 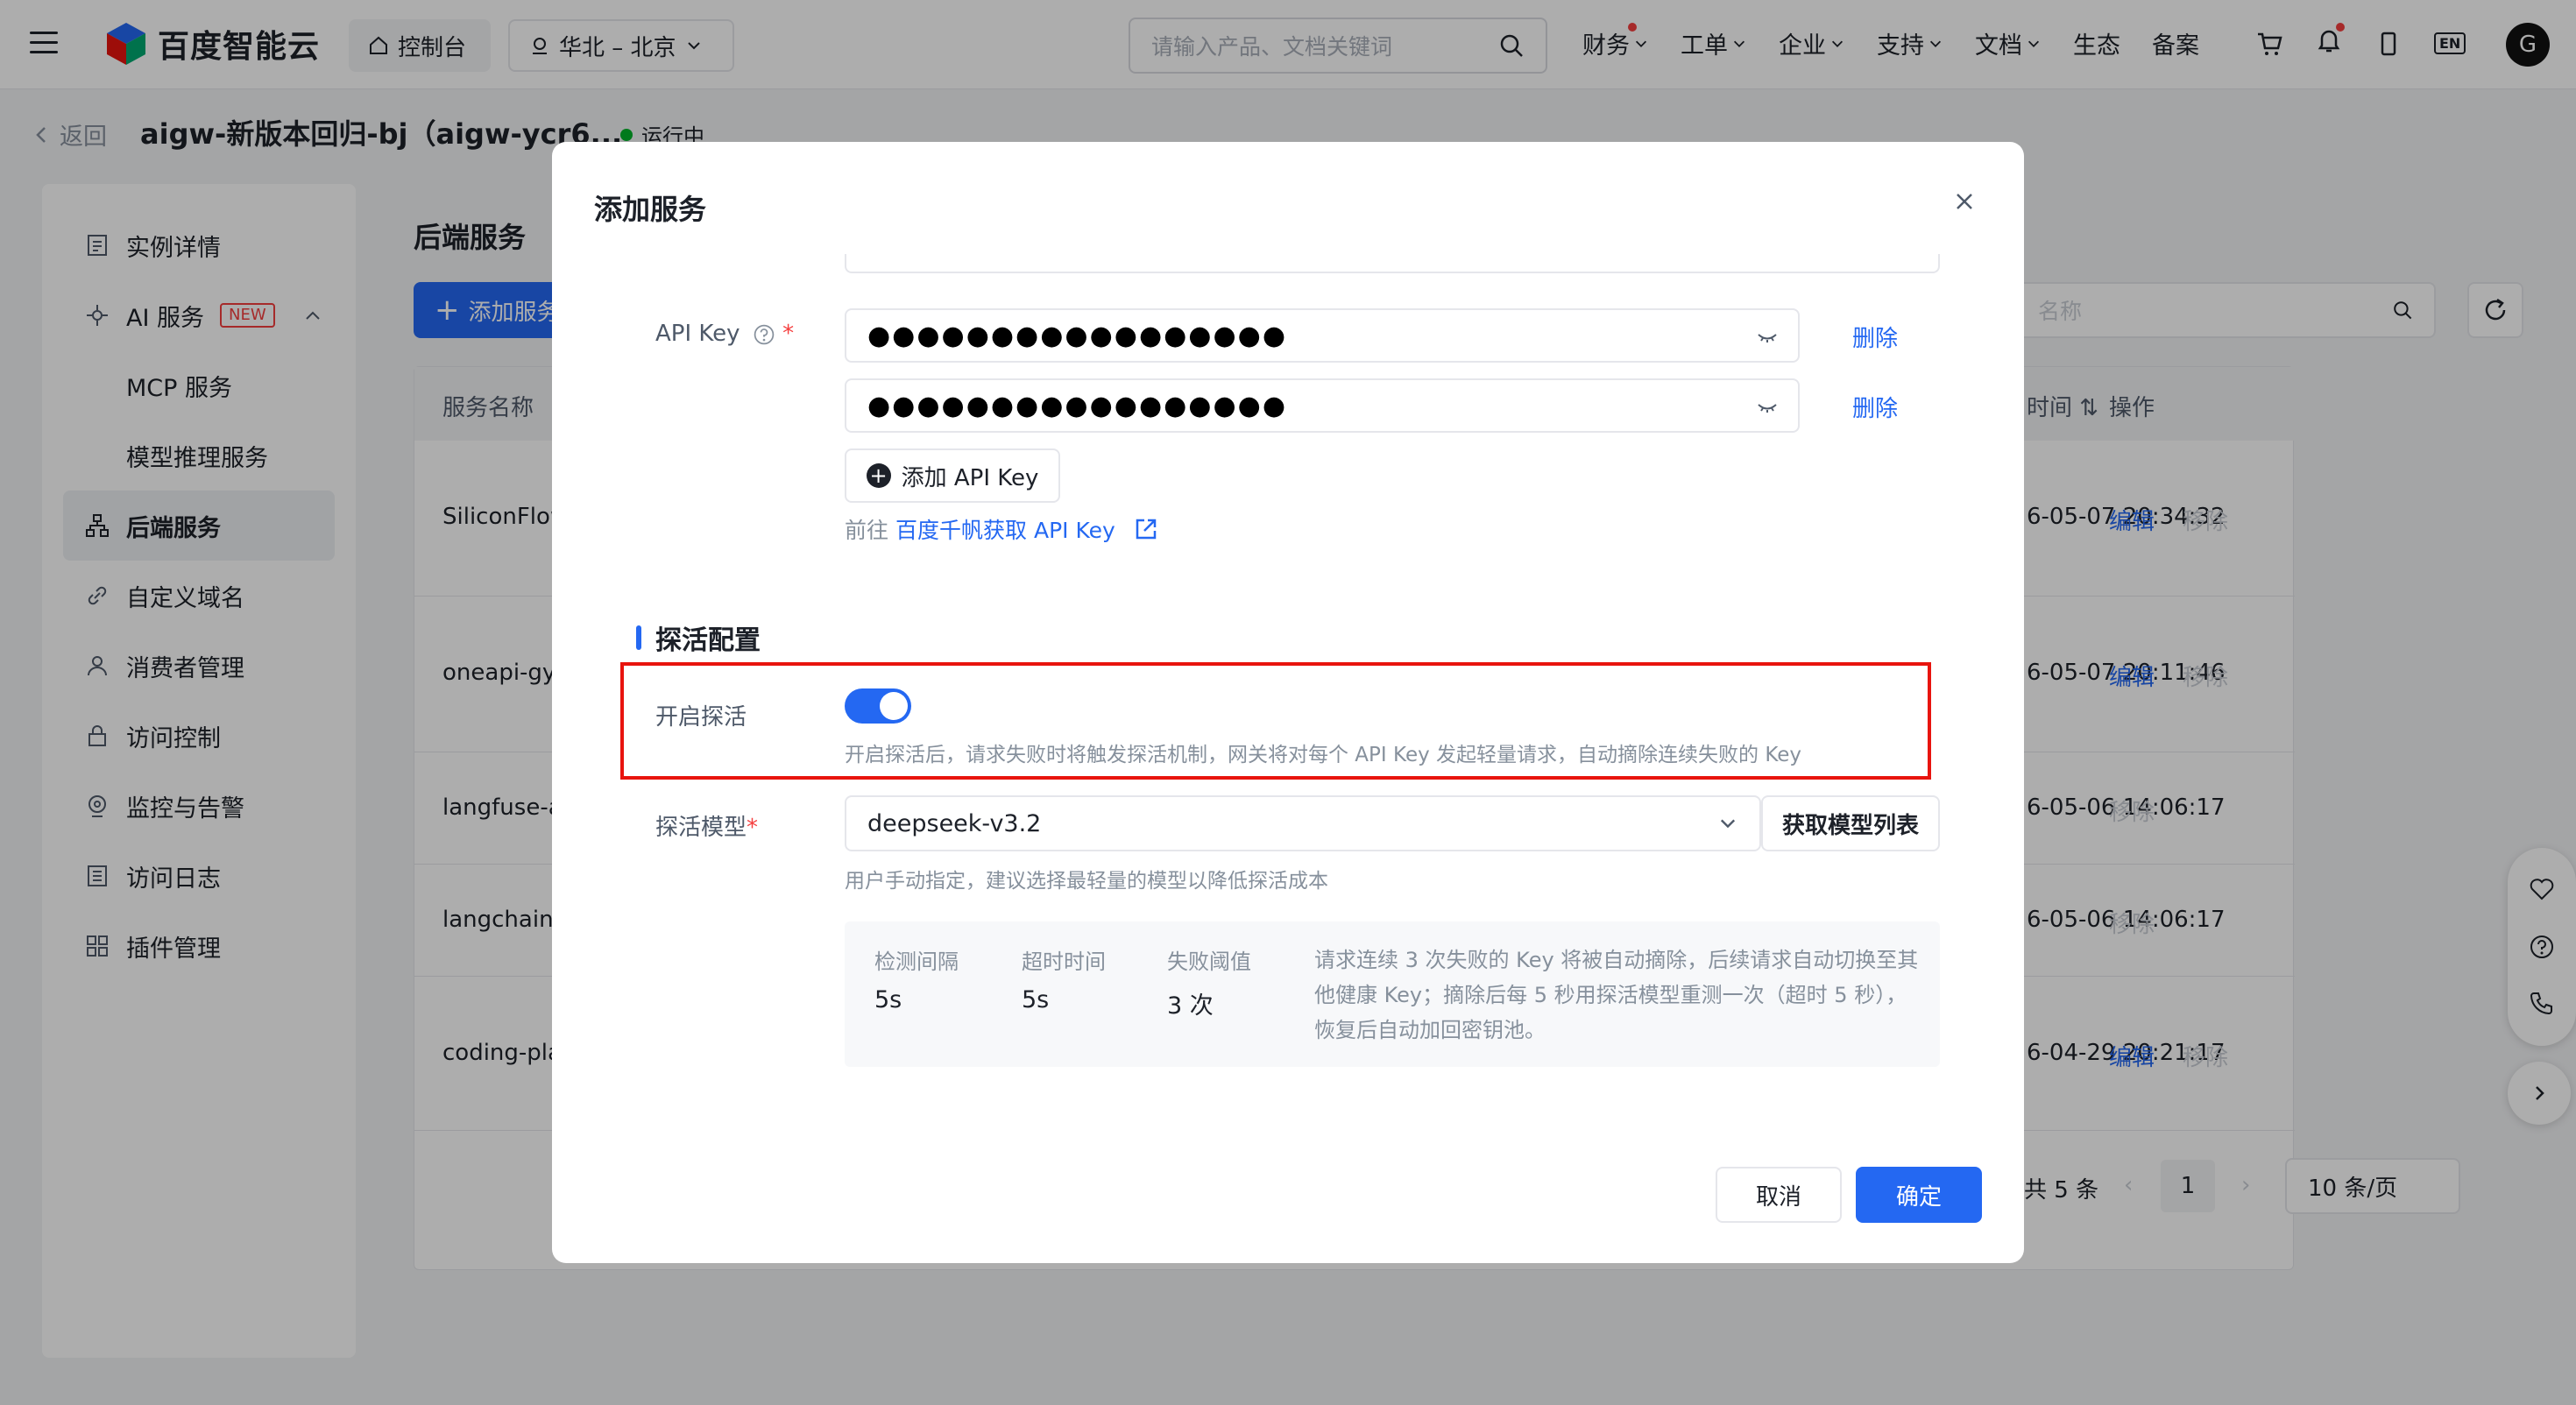 What do you see at coordinates (725, 334) in the screenshot?
I see `api-key-label: API Key *` at bounding box center [725, 334].